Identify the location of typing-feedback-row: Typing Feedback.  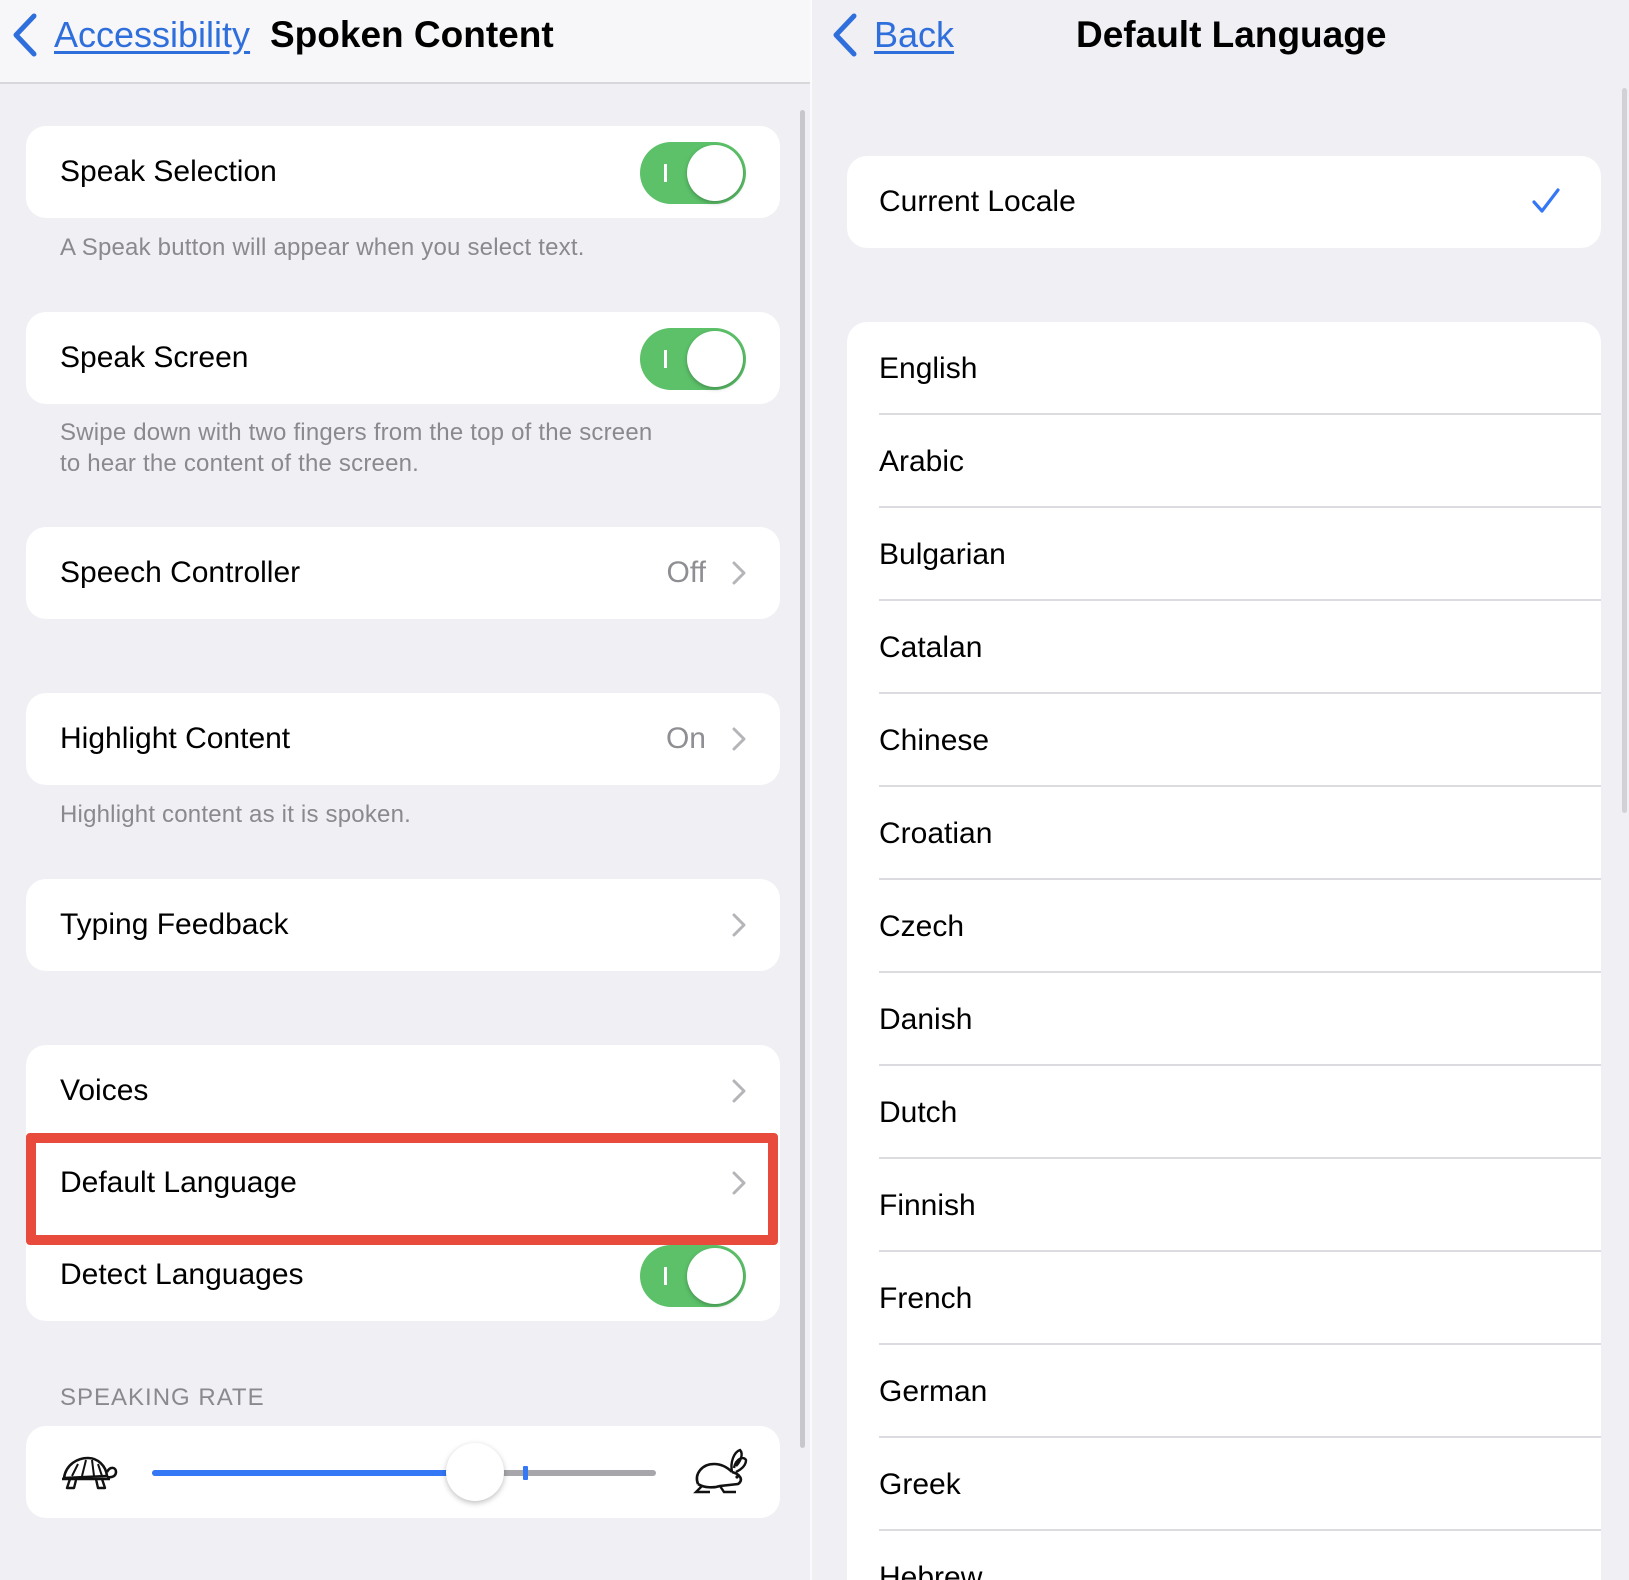
(403, 925).